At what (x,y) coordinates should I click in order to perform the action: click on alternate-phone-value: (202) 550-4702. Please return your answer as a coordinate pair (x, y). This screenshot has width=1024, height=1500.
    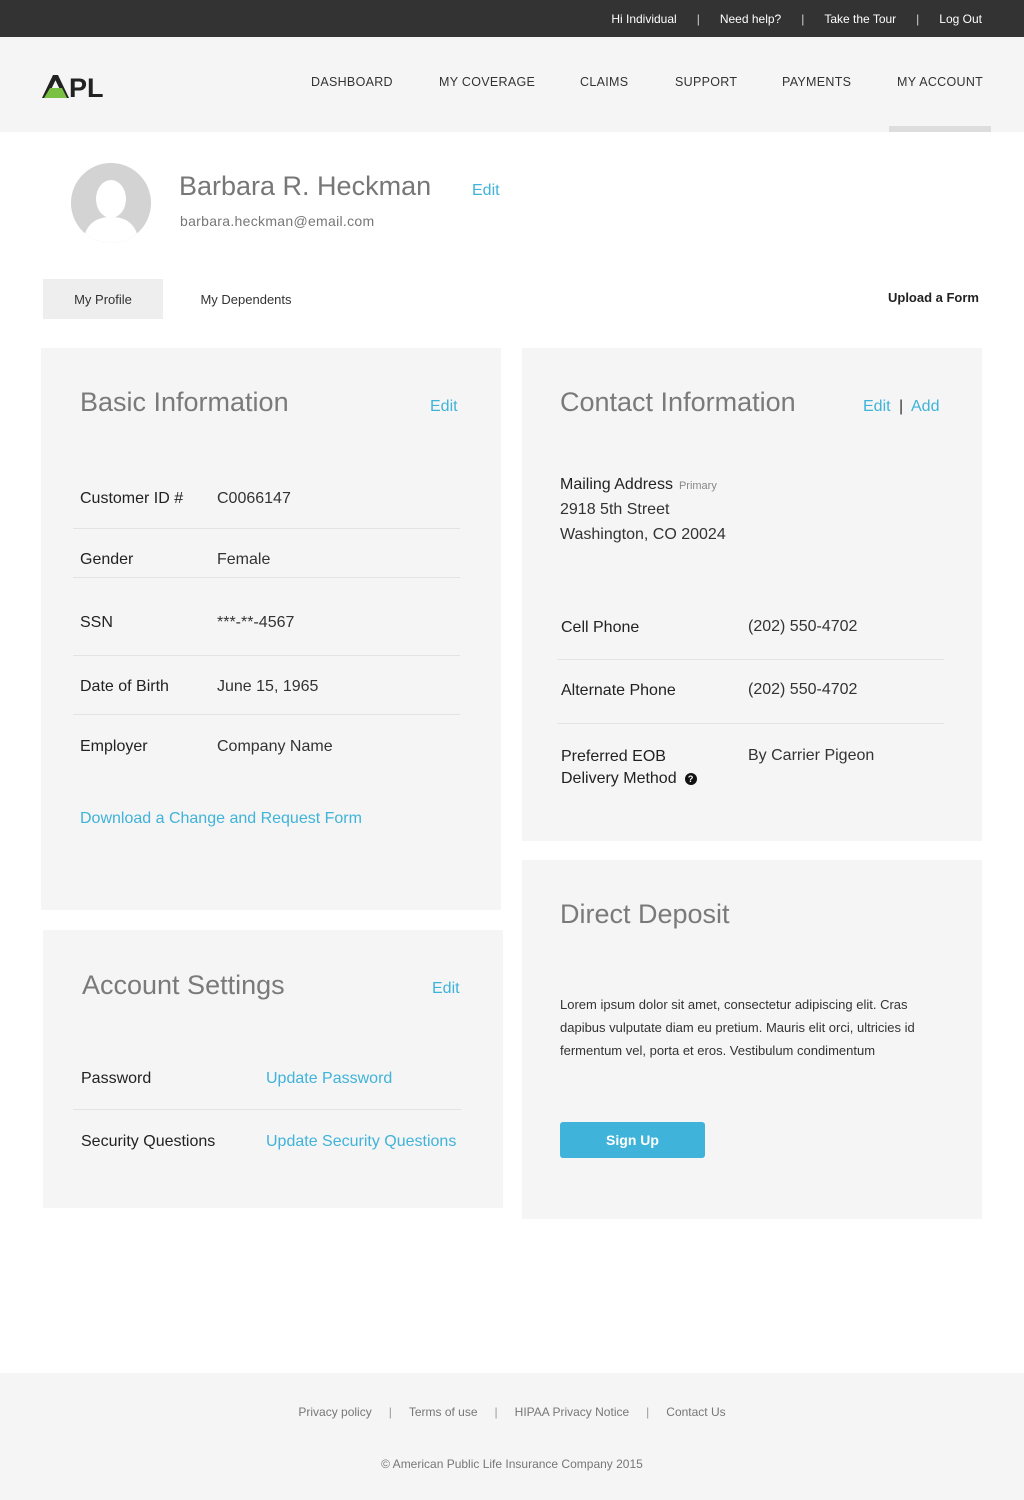
    Looking at the image, I should click on (803, 689).